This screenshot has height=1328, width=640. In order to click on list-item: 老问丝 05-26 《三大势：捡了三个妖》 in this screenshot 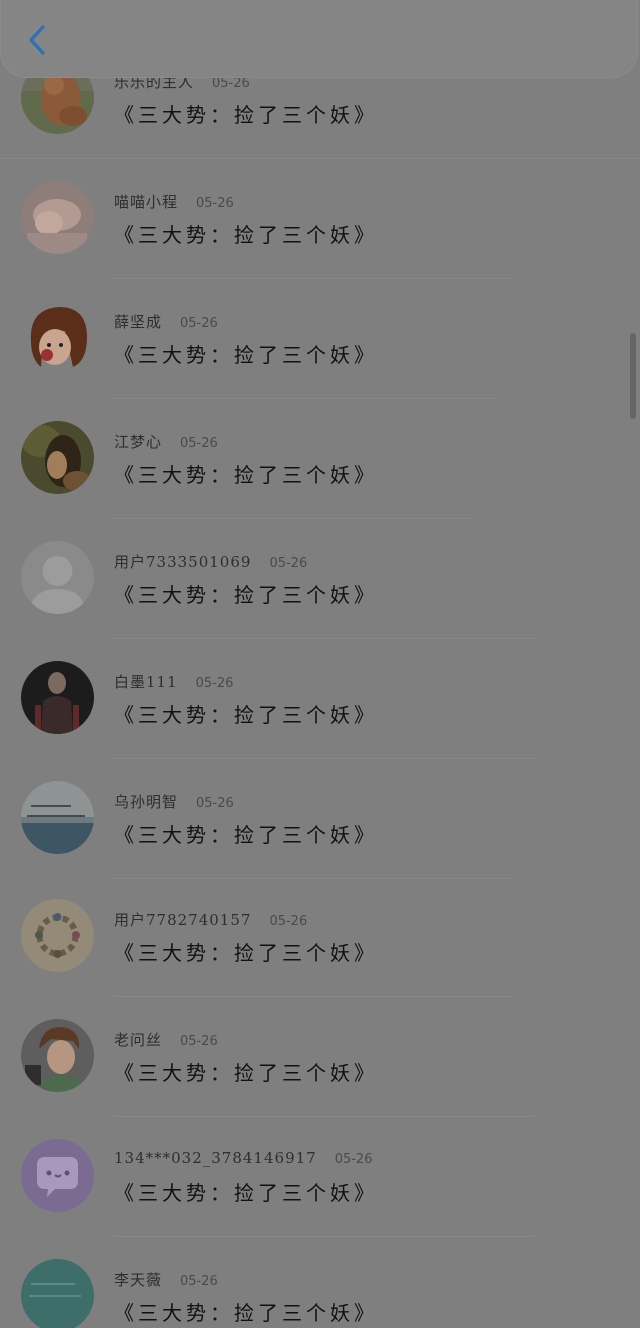, I will do `click(320, 1058)`.